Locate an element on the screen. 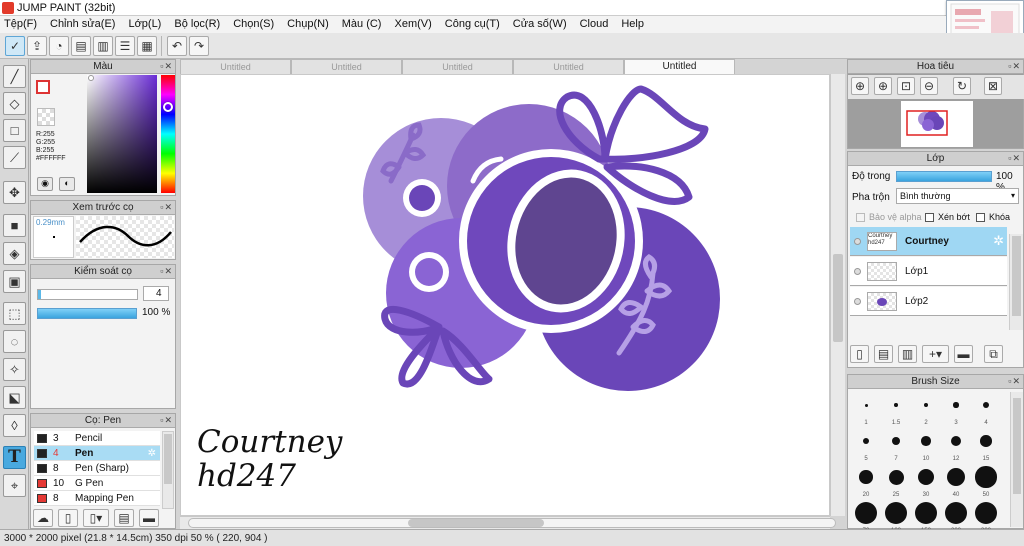 This screenshot has width=1024, height=546. message-icon: ▤ is located at coordinates (81, 45).